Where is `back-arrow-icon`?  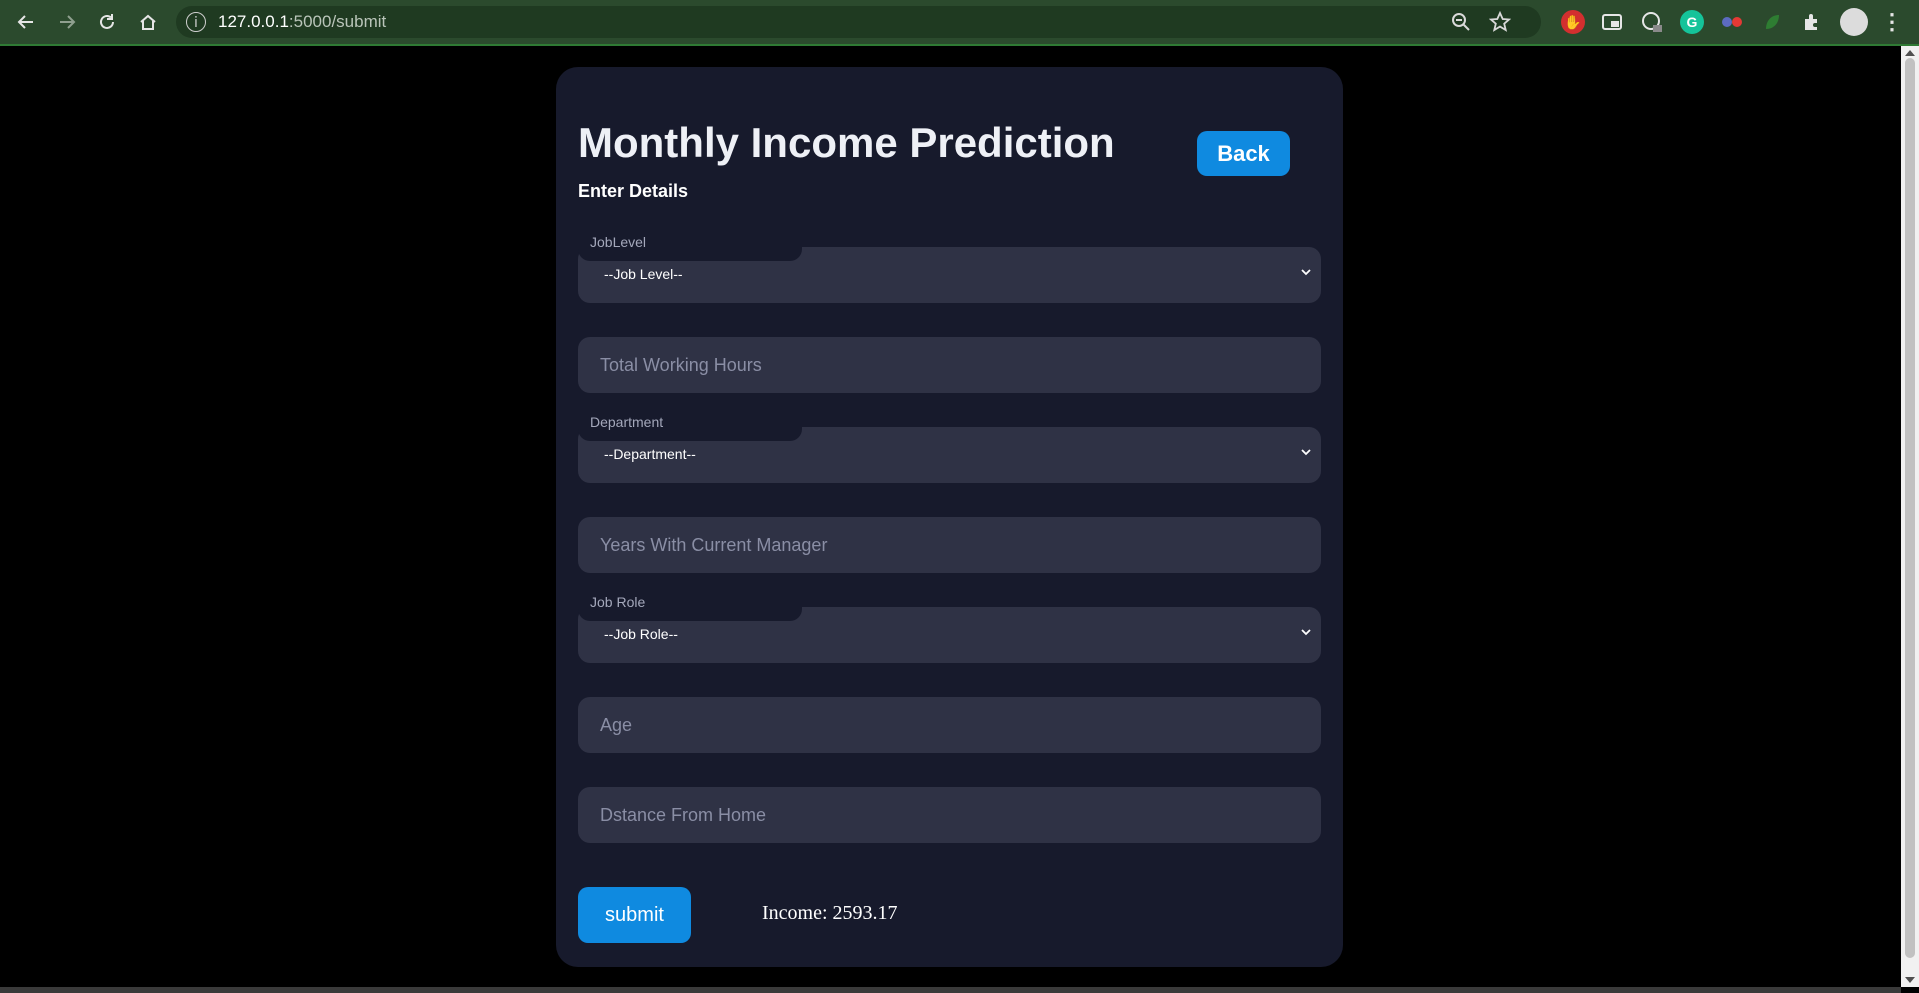 back-arrow-icon is located at coordinates (26, 22).